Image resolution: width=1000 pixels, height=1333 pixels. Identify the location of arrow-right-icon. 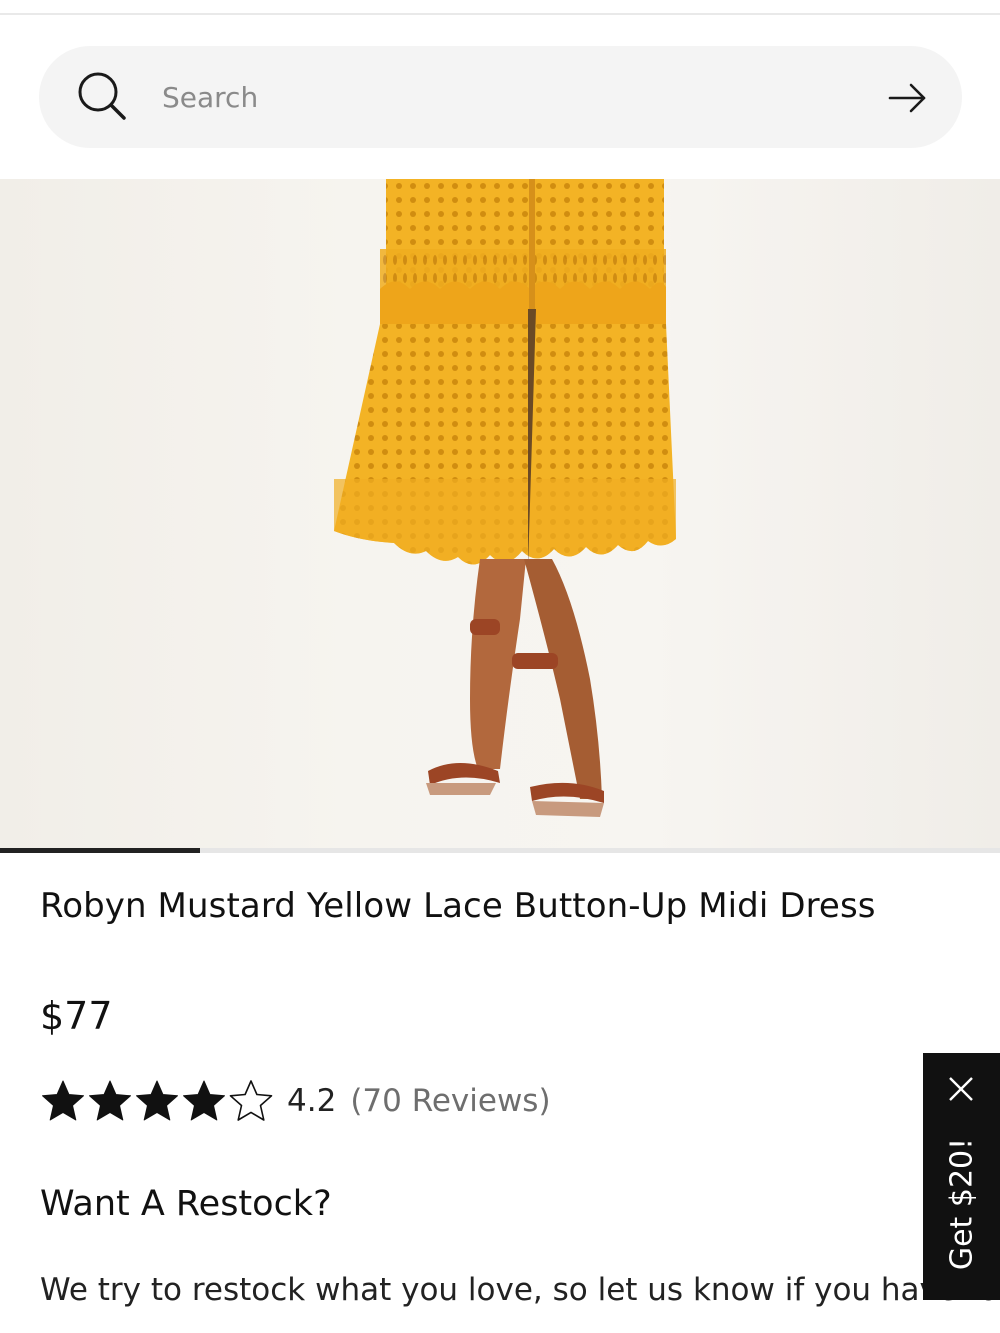
(908, 98).